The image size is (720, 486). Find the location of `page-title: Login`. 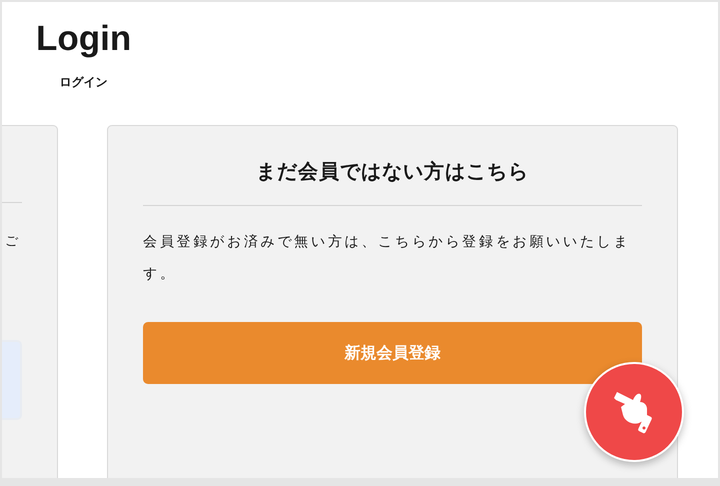

page-title: Login is located at coordinates (84, 39).